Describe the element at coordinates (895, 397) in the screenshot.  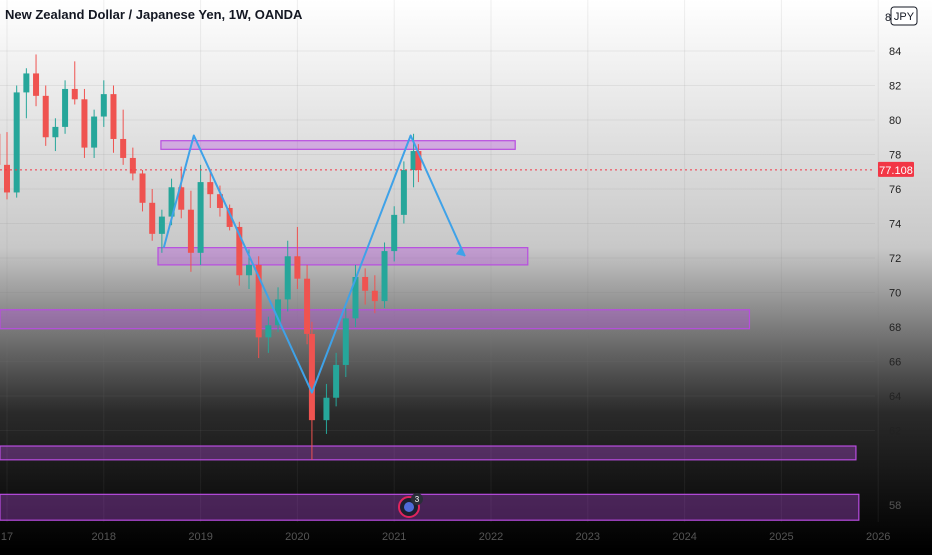
I see `price-tick-label: 64` at that location.